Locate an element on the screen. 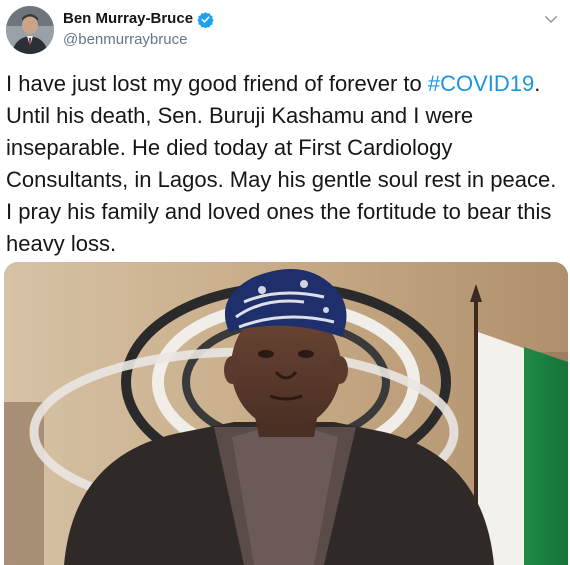 The image size is (570, 565). avatar is located at coordinates (30, 30).